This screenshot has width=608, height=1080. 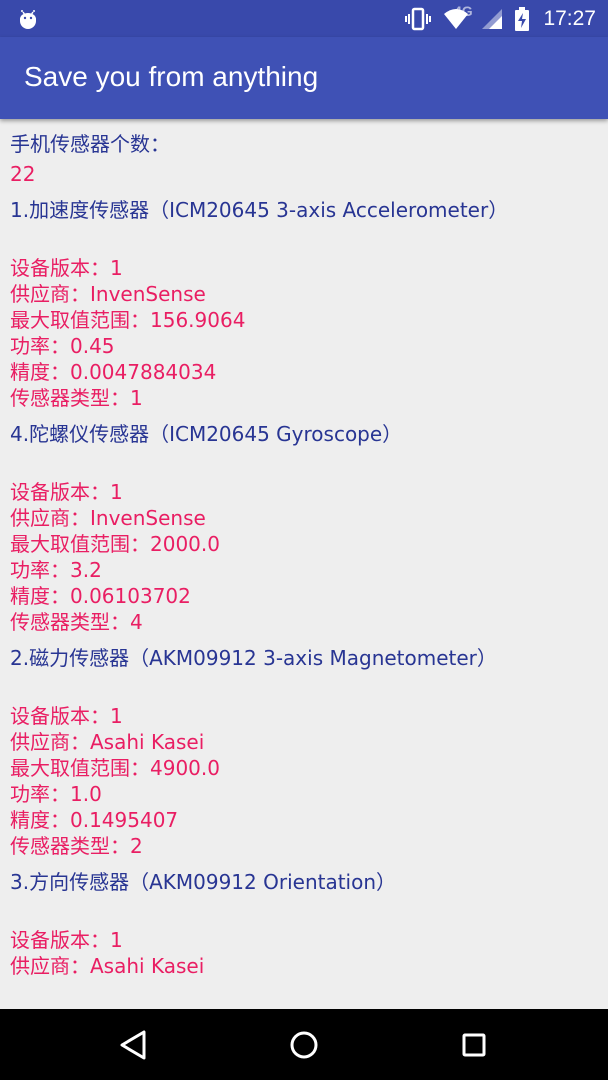 What do you see at coordinates (23, 174) in the screenshot?
I see `sensor-count-value: 22` at bounding box center [23, 174].